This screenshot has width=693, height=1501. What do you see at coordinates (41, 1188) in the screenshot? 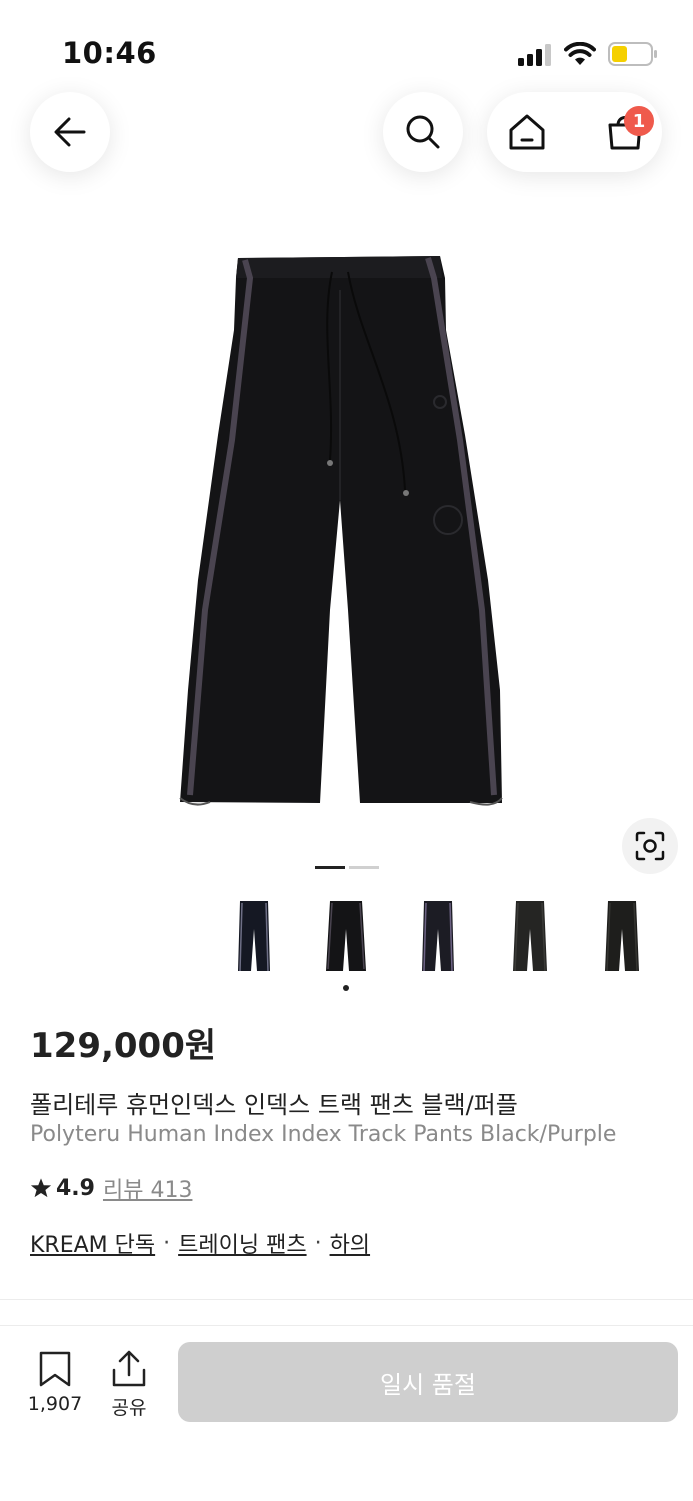
I see `star-icon` at bounding box center [41, 1188].